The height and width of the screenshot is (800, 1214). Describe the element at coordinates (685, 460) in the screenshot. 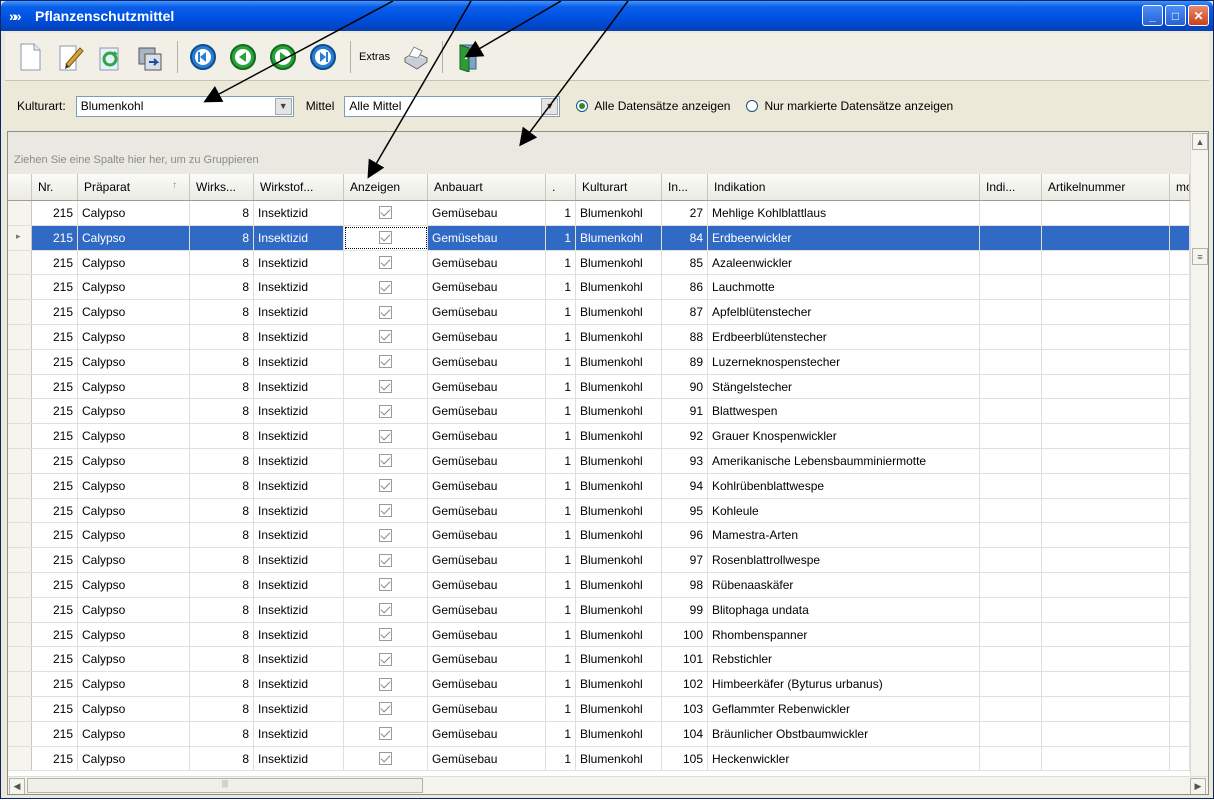

I see `cell-in: 93` at that location.